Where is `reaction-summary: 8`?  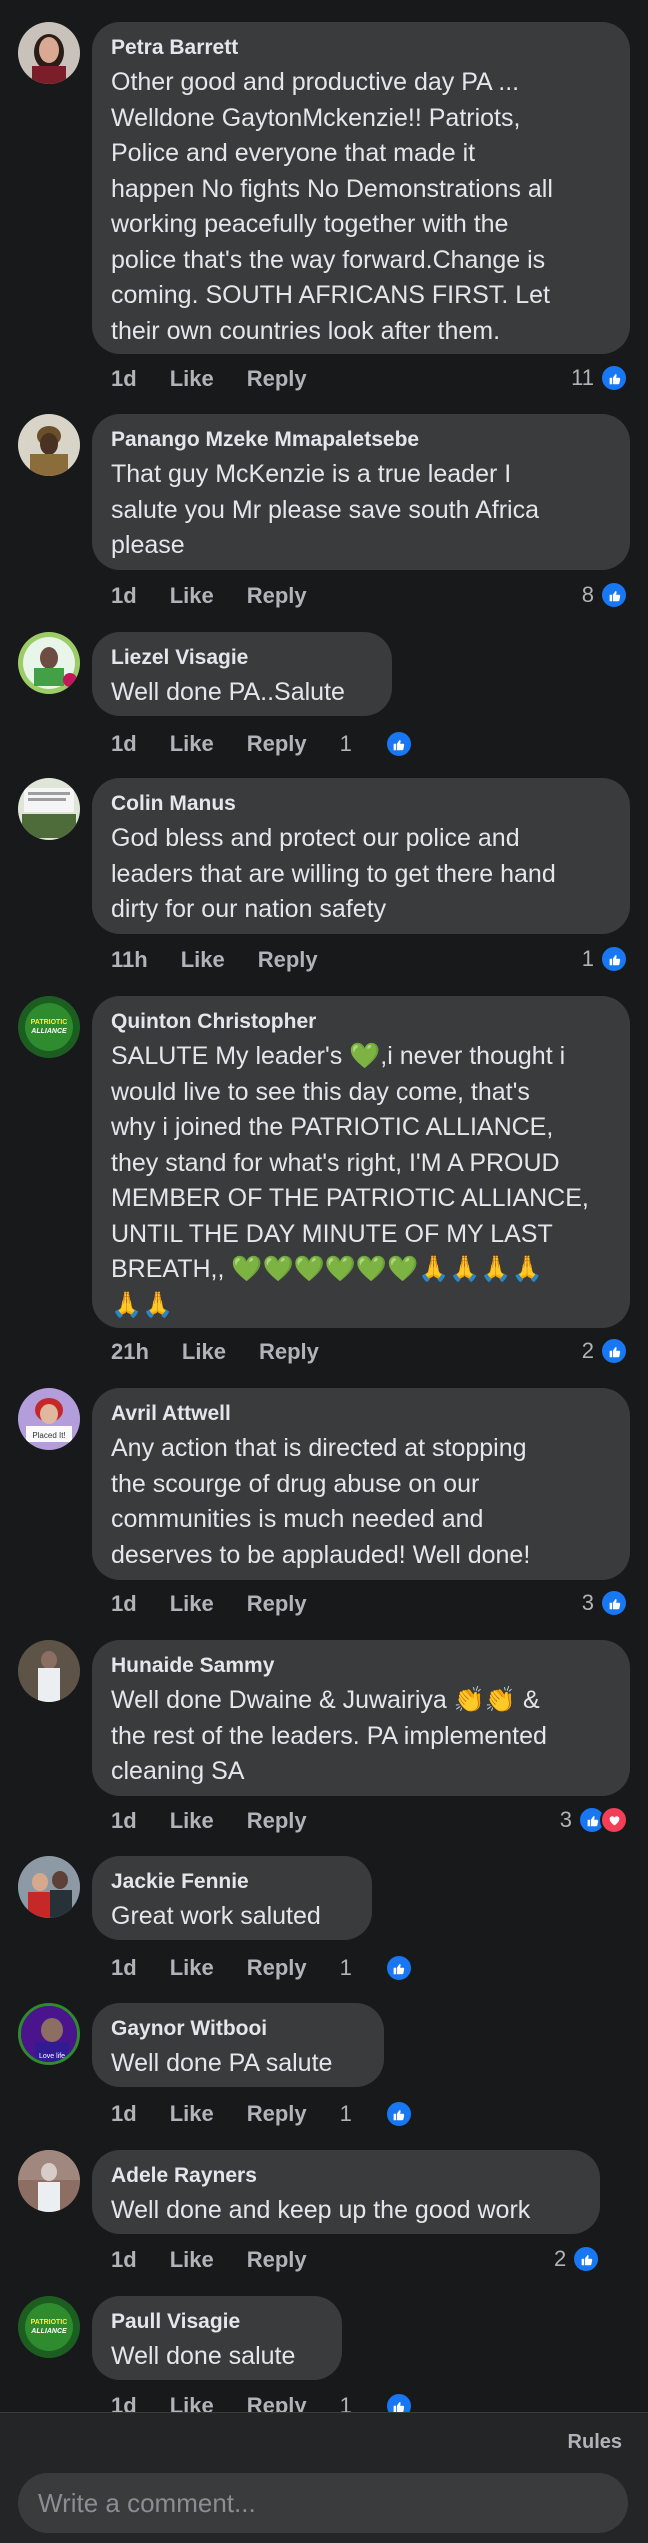 reaction-summary: 8 is located at coordinates (605, 595).